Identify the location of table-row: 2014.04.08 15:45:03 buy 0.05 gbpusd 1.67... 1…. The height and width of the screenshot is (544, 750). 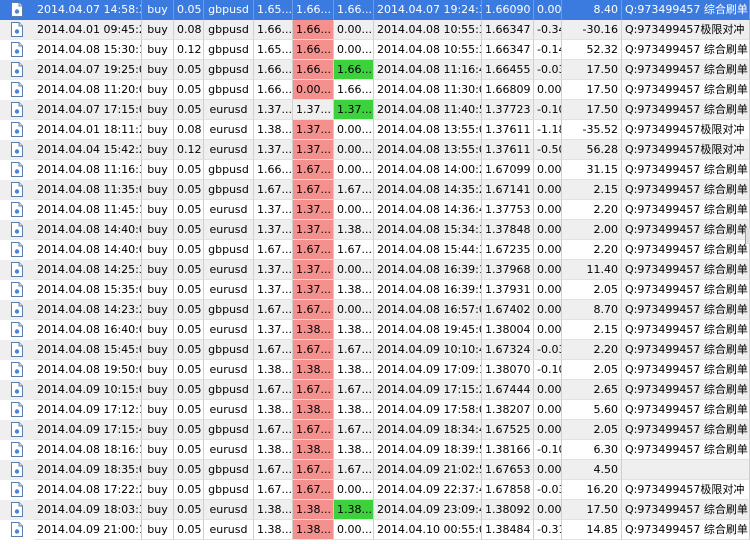
(375, 350).